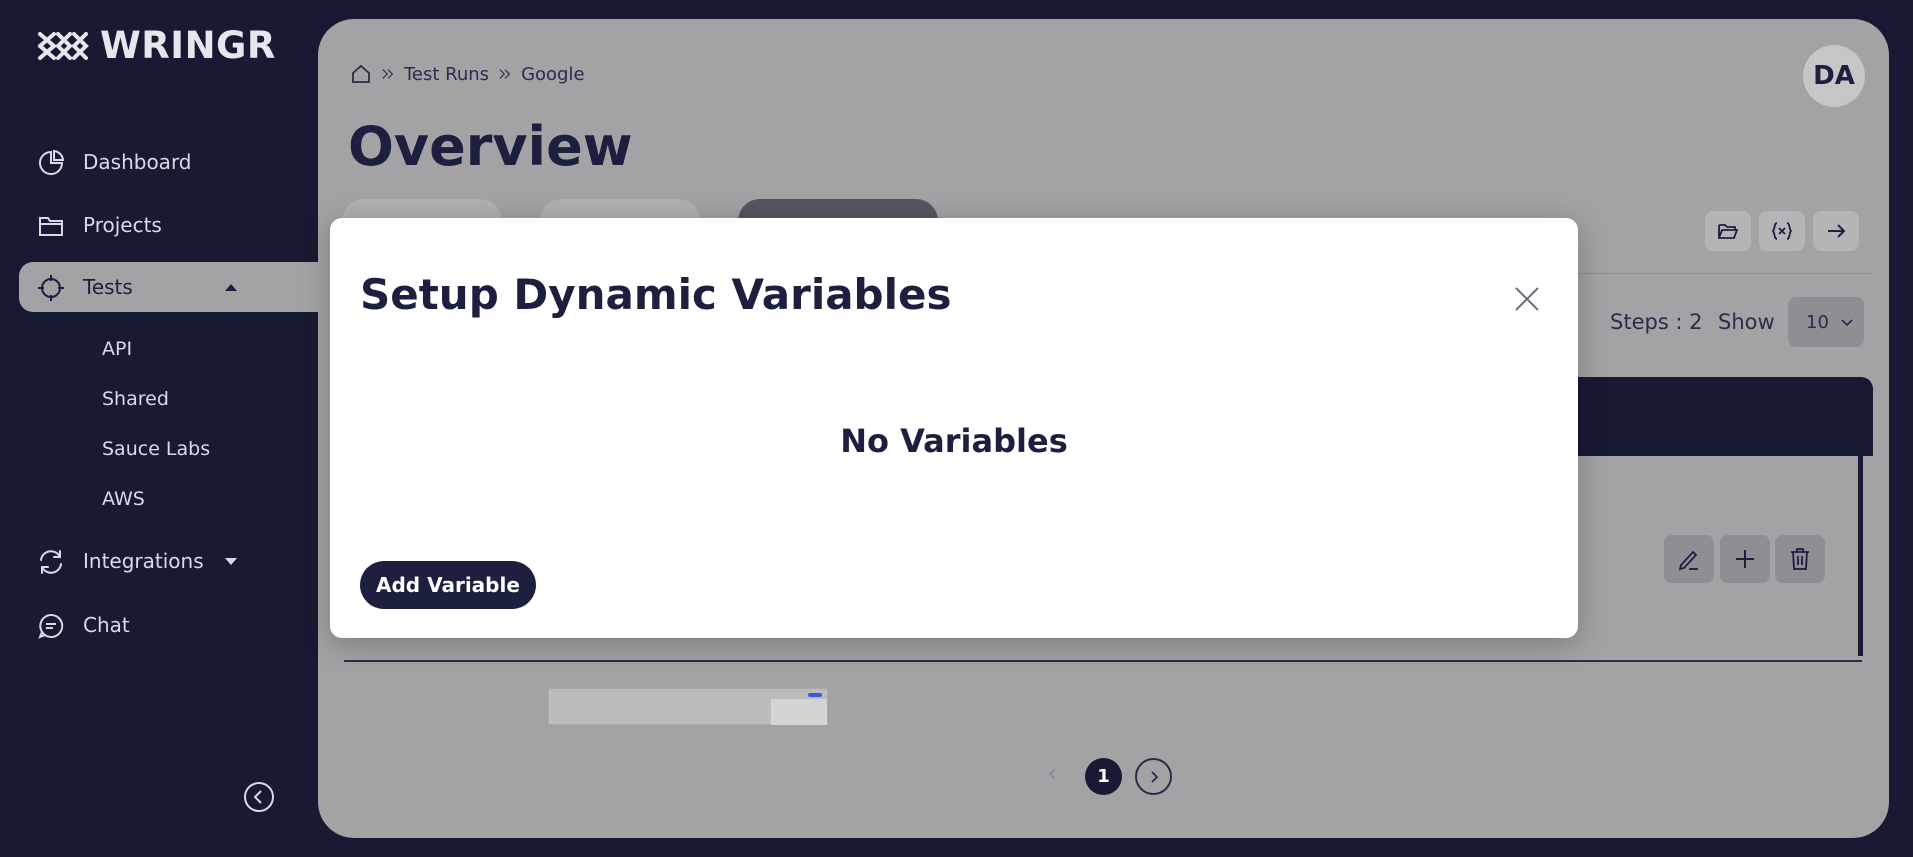  I want to click on breadcrumb-google: Google, so click(552, 74).